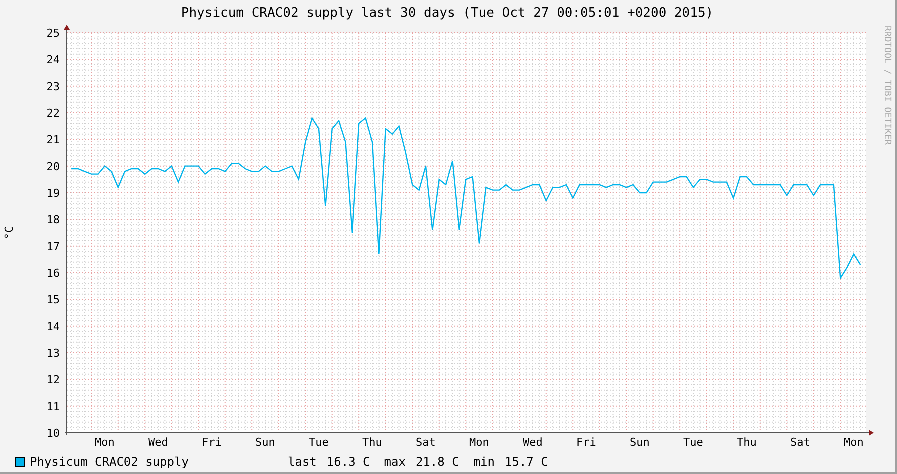 Image resolution: width=897 pixels, height=474 pixels. What do you see at coordinates (348, 462) in the screenshot?
I see `stat-value: 16.3 C` at bounding box center [348, 462].